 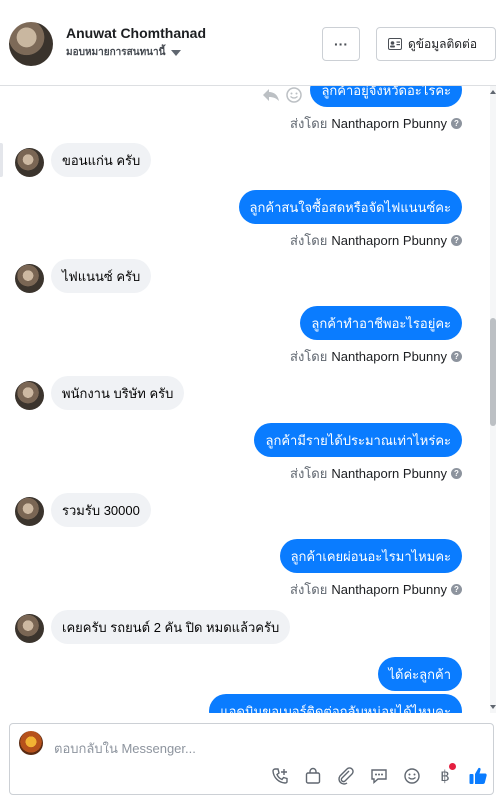 What do you see at coordinates (294, 95) in the screenshot?
I see `emoji-icon` at bounding box center [294, 95].